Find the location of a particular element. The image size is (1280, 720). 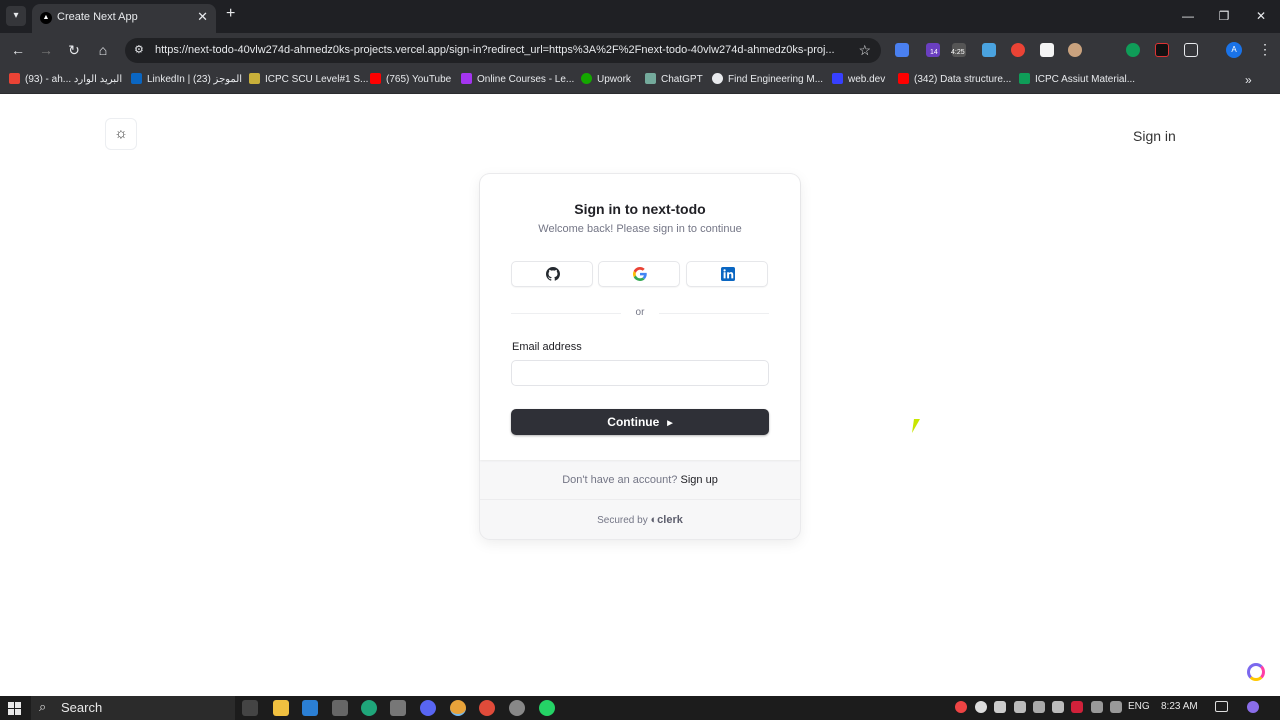

language-indicator: ENG is located at coordinates (1139, 706).